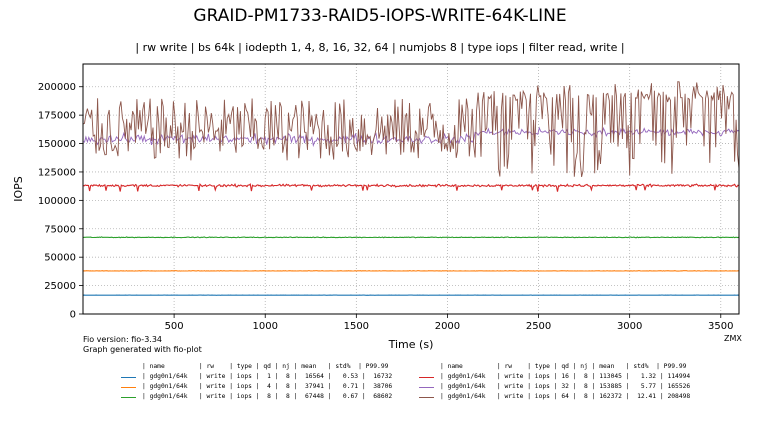  Describe the element at coordinates (380, 16) in the screenshot. I see `chart-title: GRAID-PM1733-RAID5-IOPS-WRITE-64K-LINE` at that location.